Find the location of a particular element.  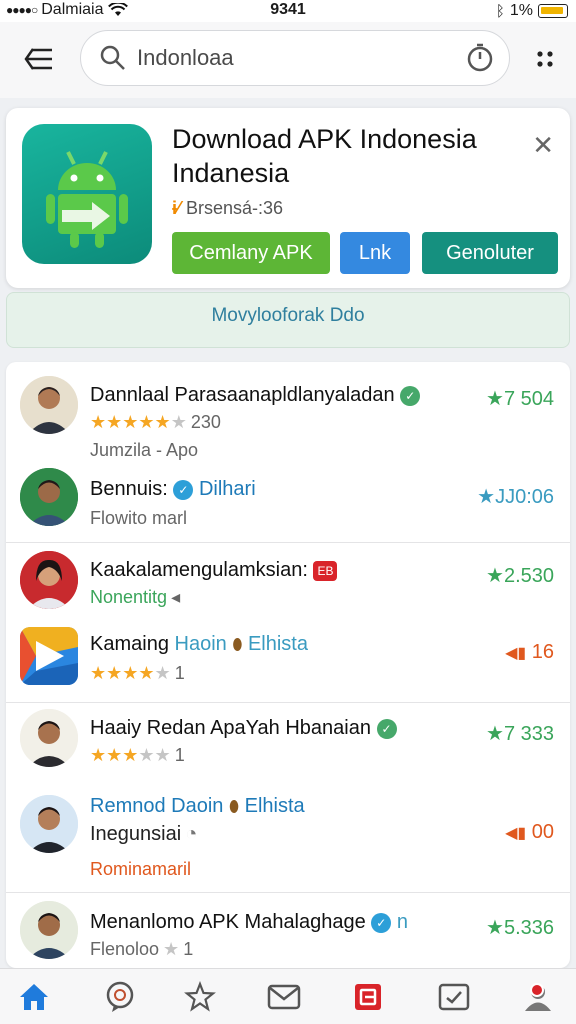

generator-button: Genoluter is located at coordinates (490, 253).